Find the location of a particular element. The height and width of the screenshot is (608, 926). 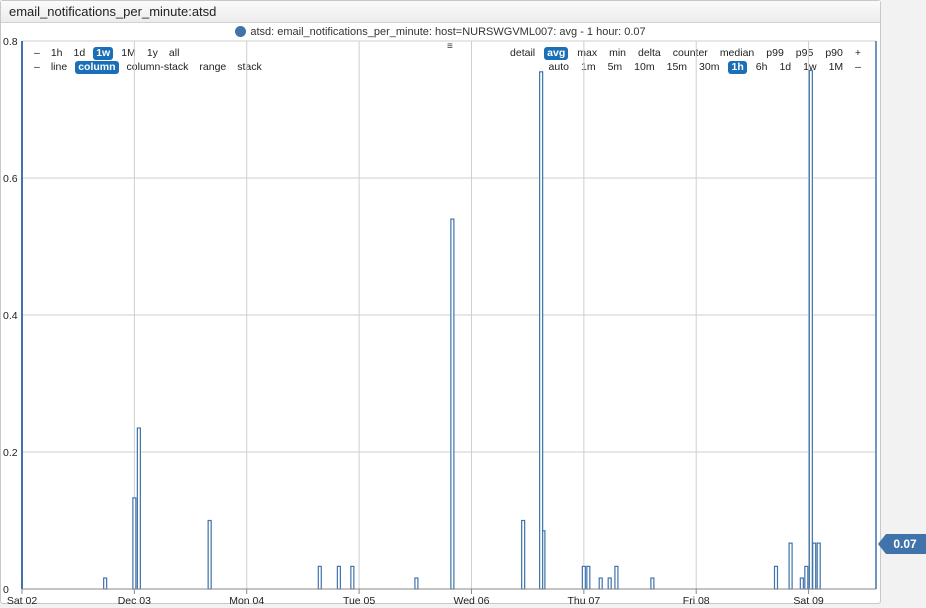

y-tick-label: 0.4 is located at coordinates (10, 316).